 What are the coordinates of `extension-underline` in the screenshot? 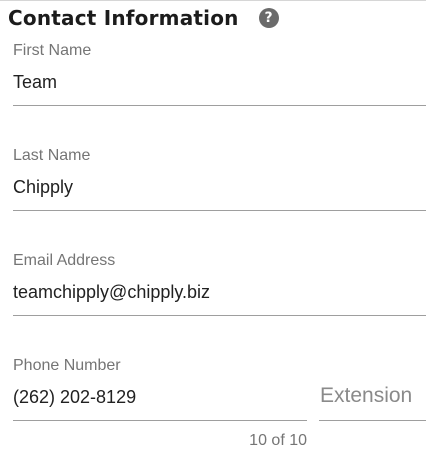 It's located at (372, 420).